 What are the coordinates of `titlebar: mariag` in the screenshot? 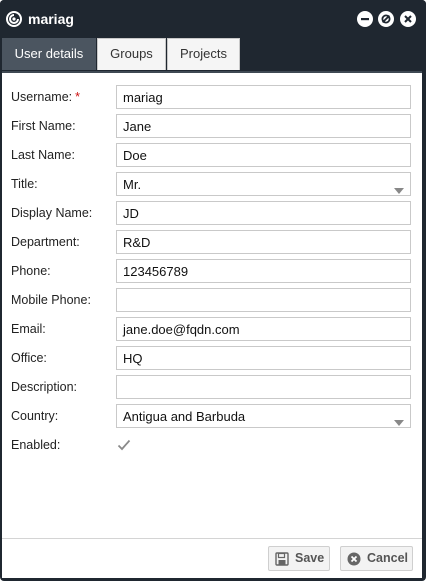 It's located at (213, 19).